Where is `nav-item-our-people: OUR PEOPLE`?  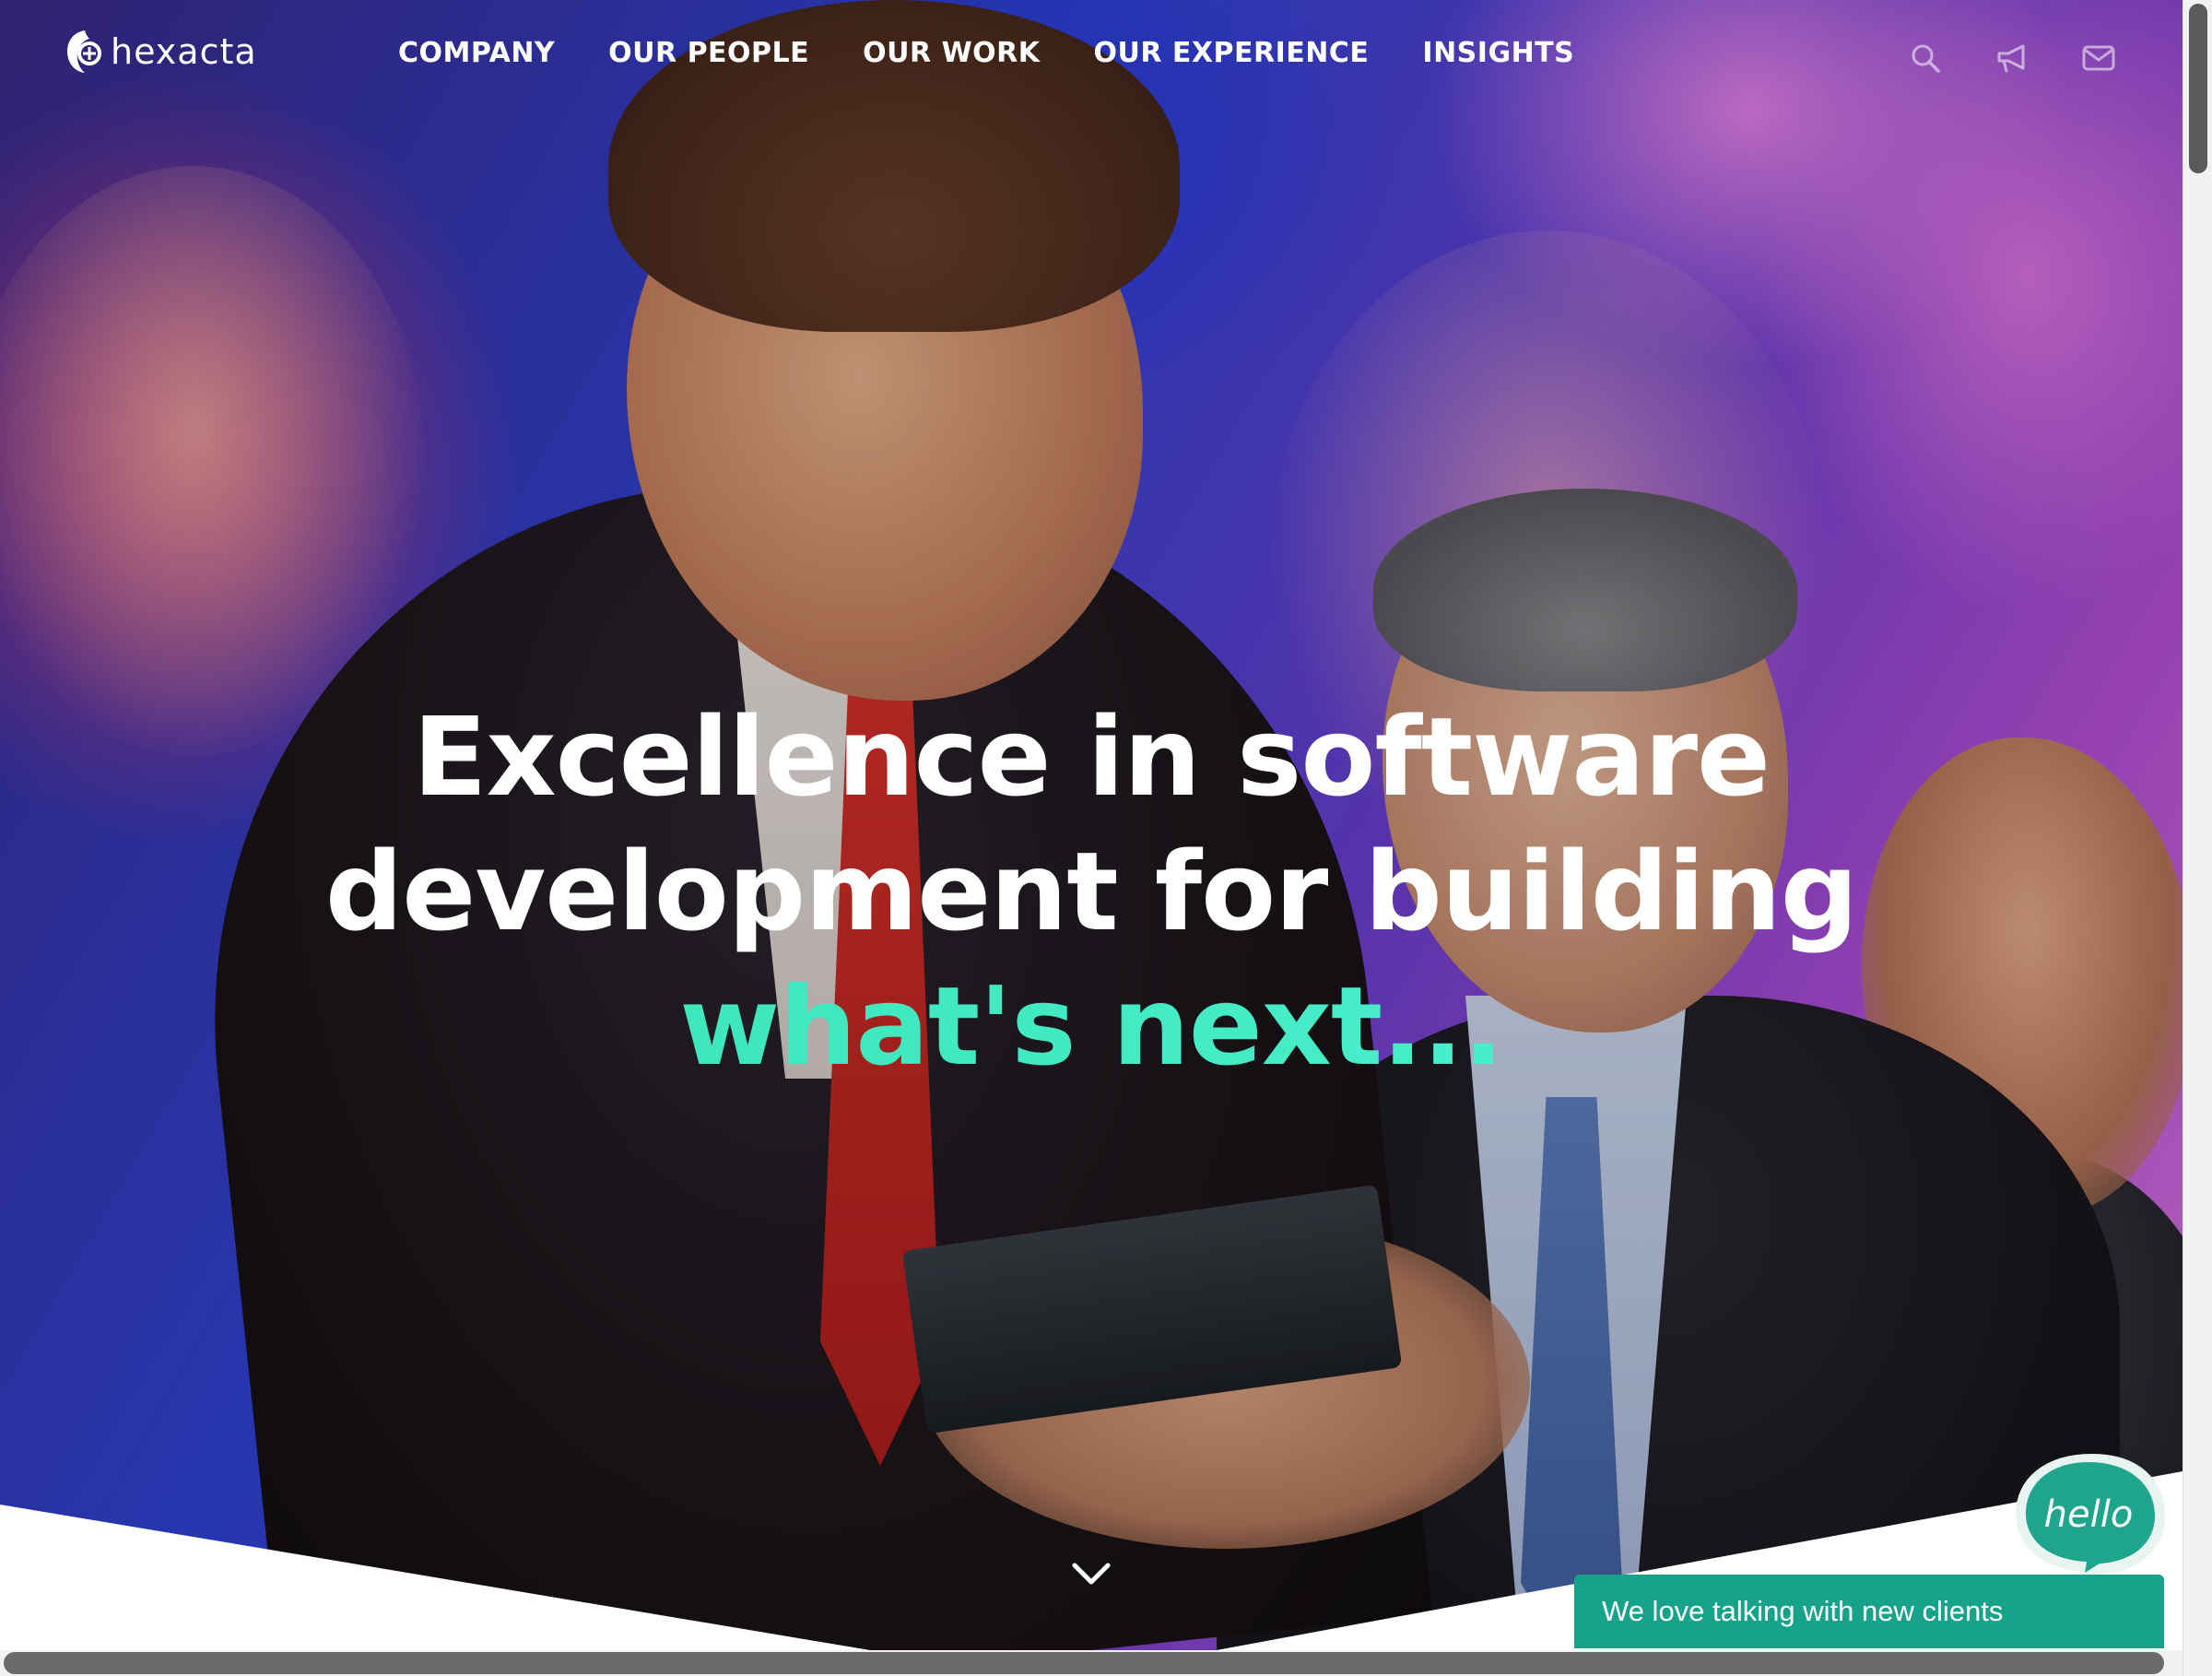
nav-item-our-people: OUR PEOPLE is located at coordinates (708, 53).